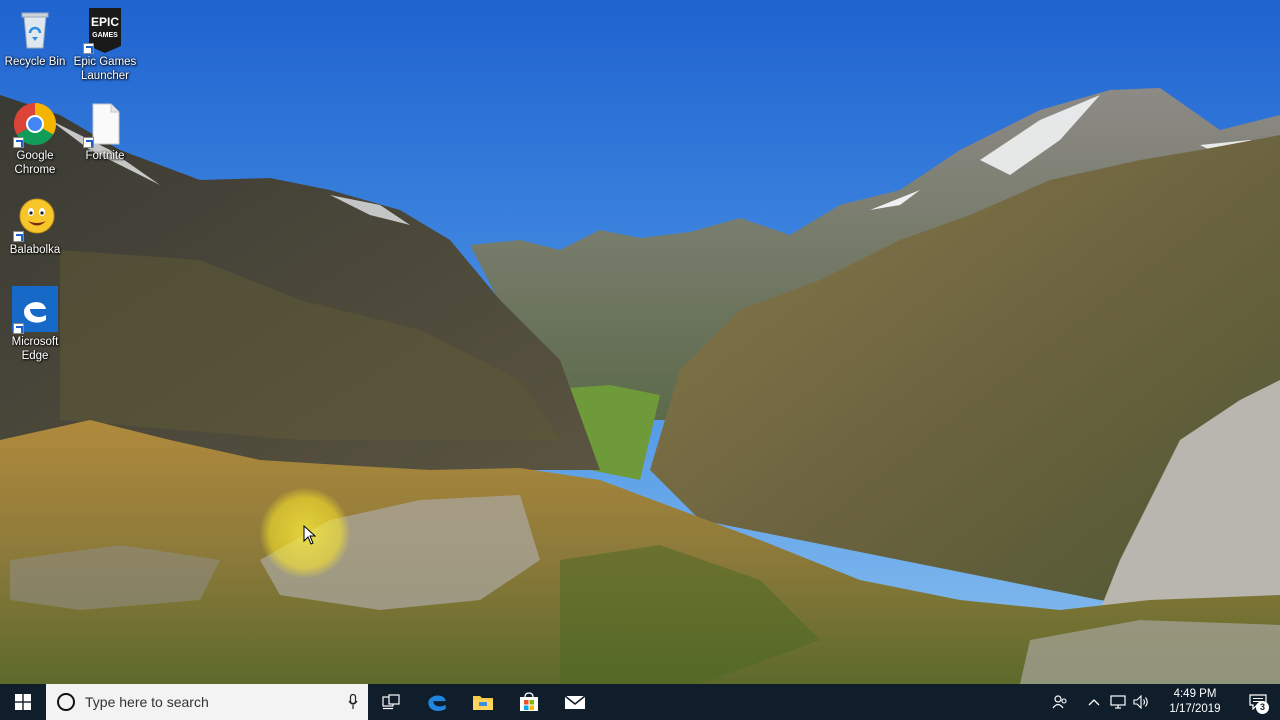 The width and height of the screenshot is (1280, 720). Describe the element at coordinates (1195, 709) in the screenshot. I see `clock-date: 1/17/2019` at that location.